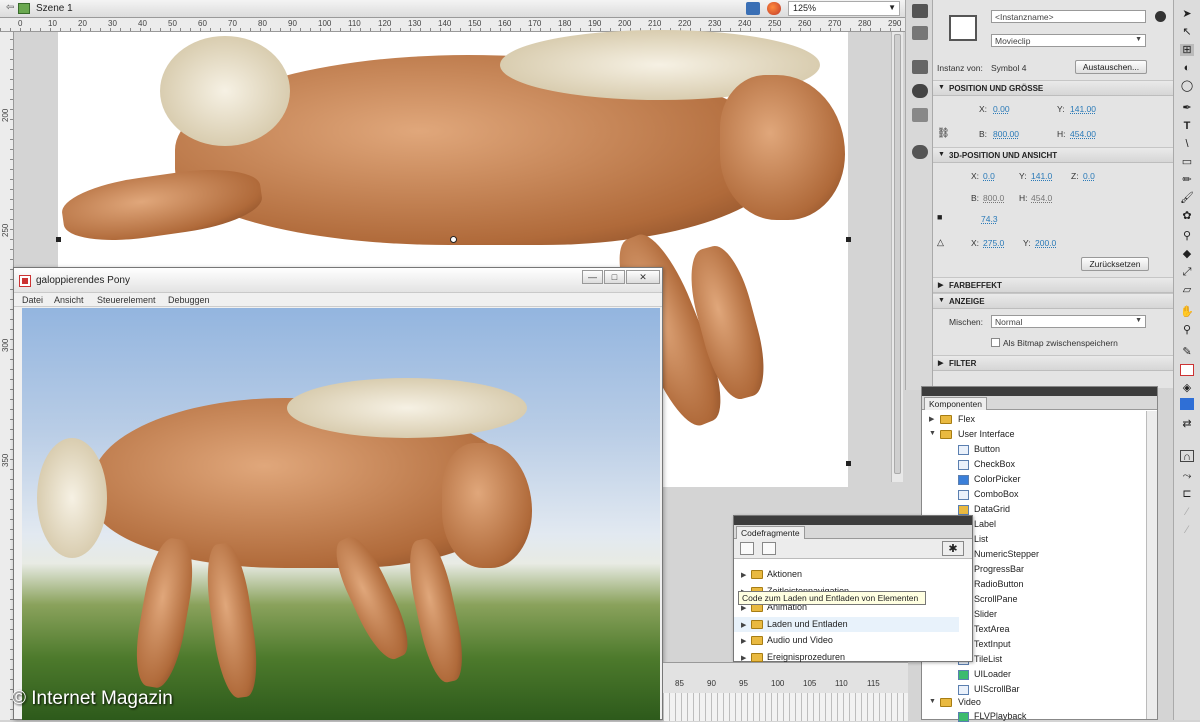 The height and width of the screenshot is (722, 1200). I want to click on preview-titlebar: galoppierendes Pony — □ ✕, so click(338, 280).